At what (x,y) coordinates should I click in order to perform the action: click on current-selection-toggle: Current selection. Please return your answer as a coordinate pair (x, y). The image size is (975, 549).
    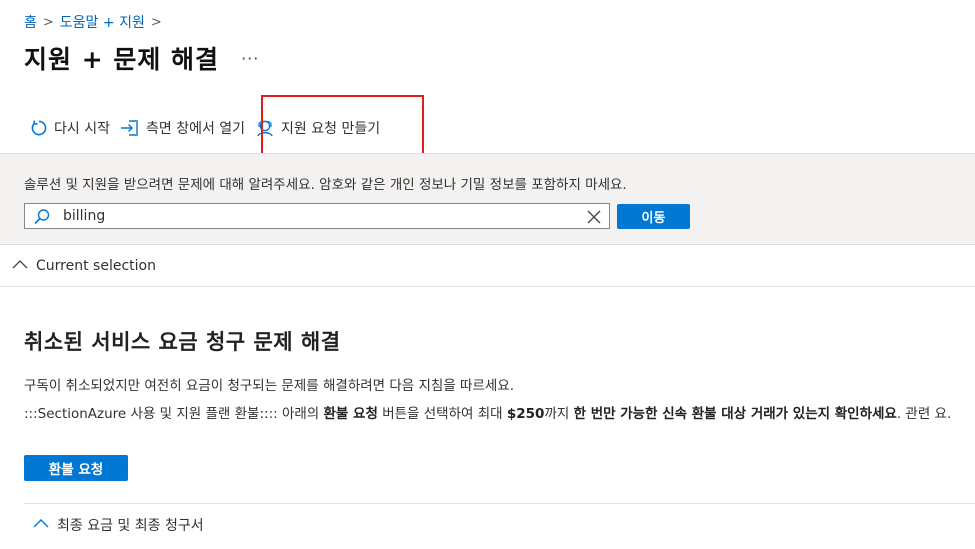
    Looking at the image, I should click on (487, 266).